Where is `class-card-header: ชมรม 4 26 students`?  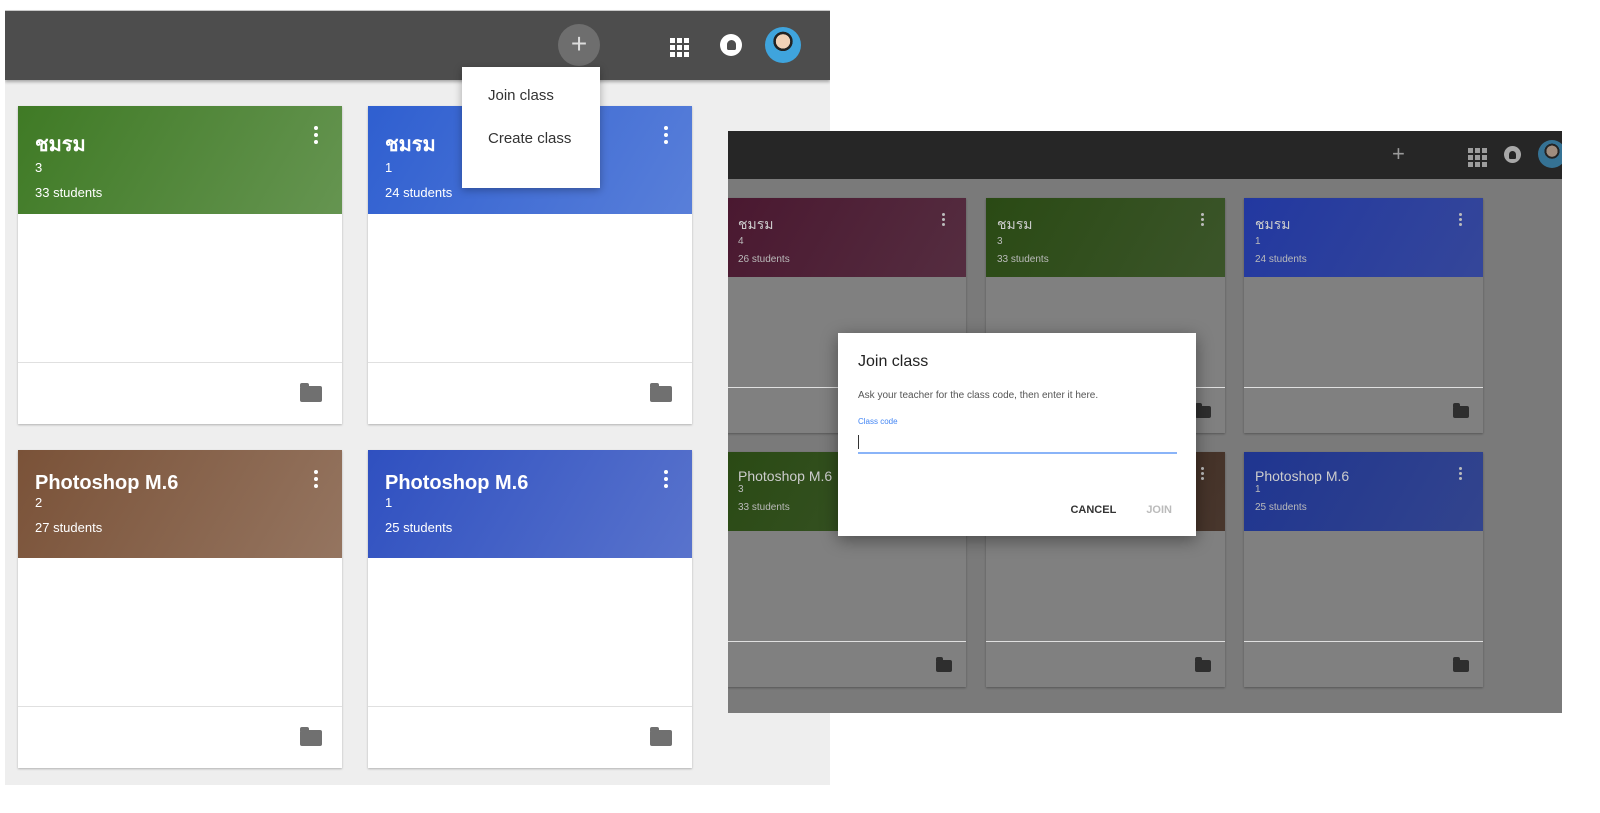 class-card-header: ชมรม 4 26 students is located at coordinates (847, 237).